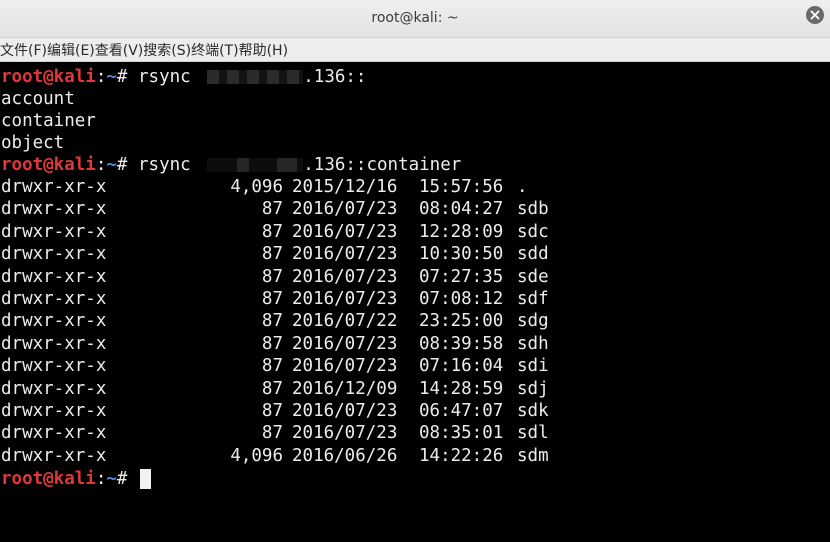 This screenshot has width=830, height=542. What do you see at coordinates (382, 165) in the screenshot?
I see `command-args: .136::container` at bounding box center [382, 165].